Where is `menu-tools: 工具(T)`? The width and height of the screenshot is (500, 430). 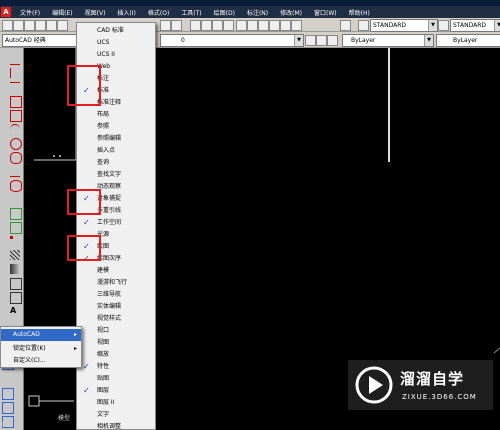 menu-tools: 工具(T) is located at coordinates (191, 12).